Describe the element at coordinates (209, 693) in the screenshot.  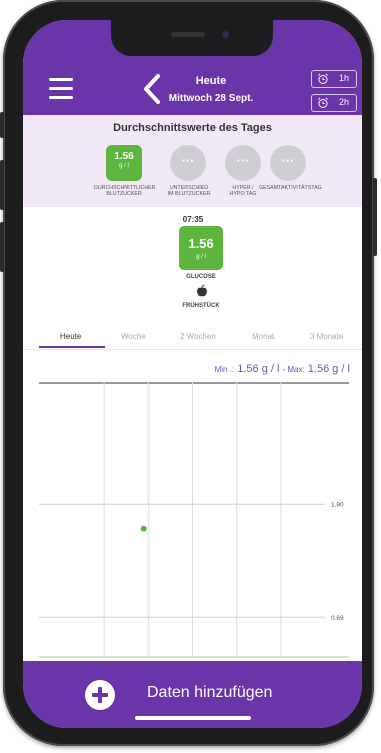
I see `add-data-label: Daten hinzufügen` at that location.